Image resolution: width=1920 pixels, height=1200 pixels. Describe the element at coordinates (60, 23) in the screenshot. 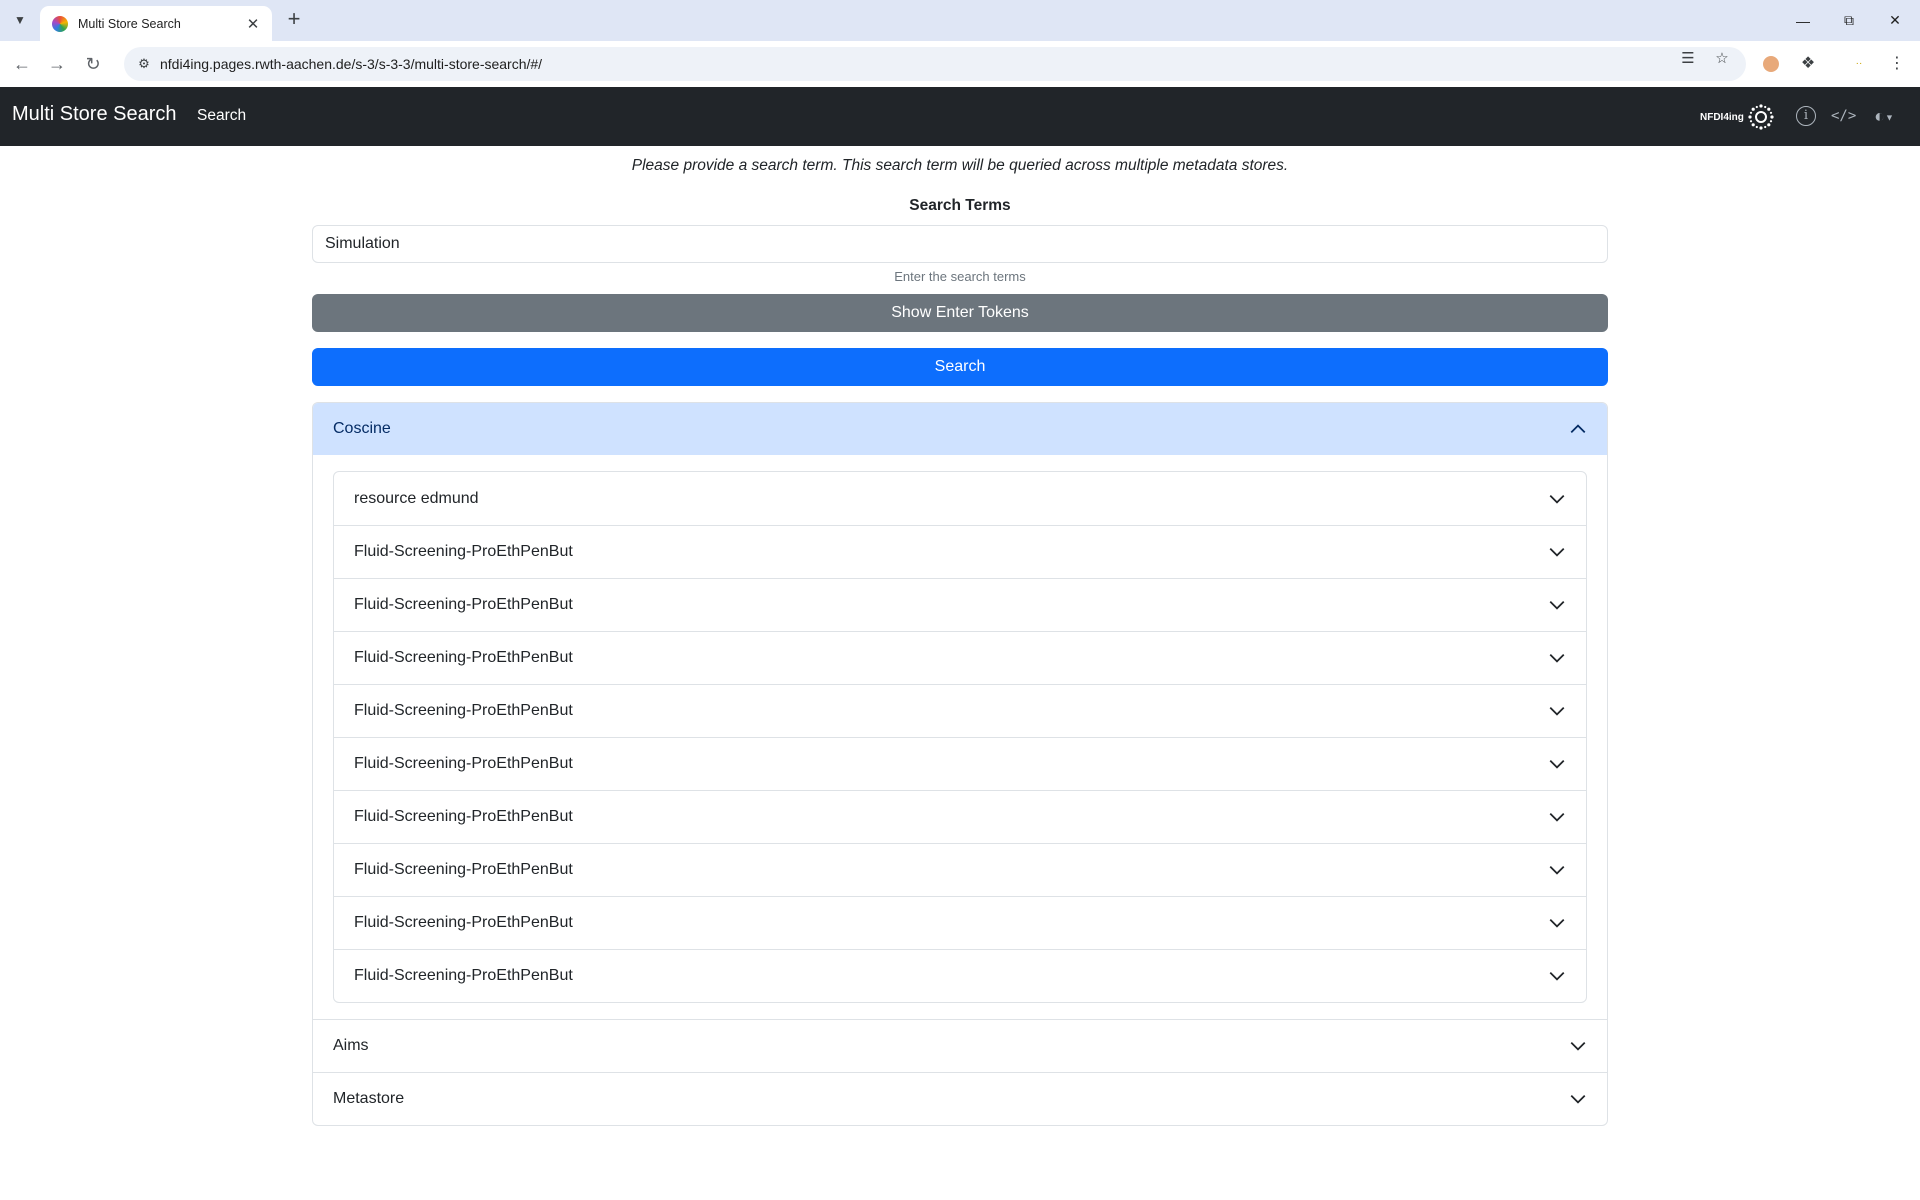

I see `favicon-icon` at that location.